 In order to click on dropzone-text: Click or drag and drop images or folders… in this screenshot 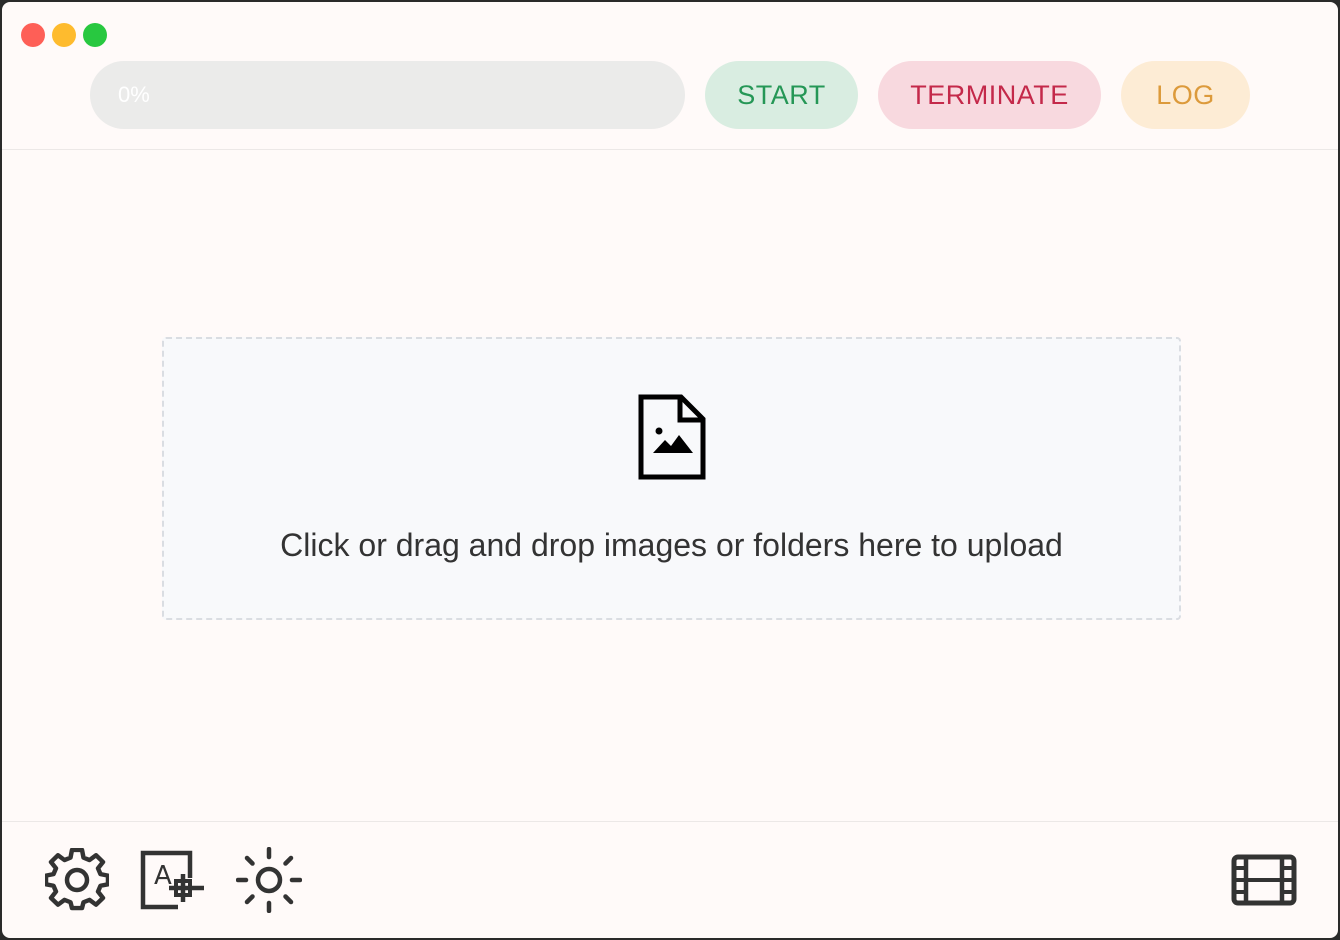, I will do `click(671, 545)`.